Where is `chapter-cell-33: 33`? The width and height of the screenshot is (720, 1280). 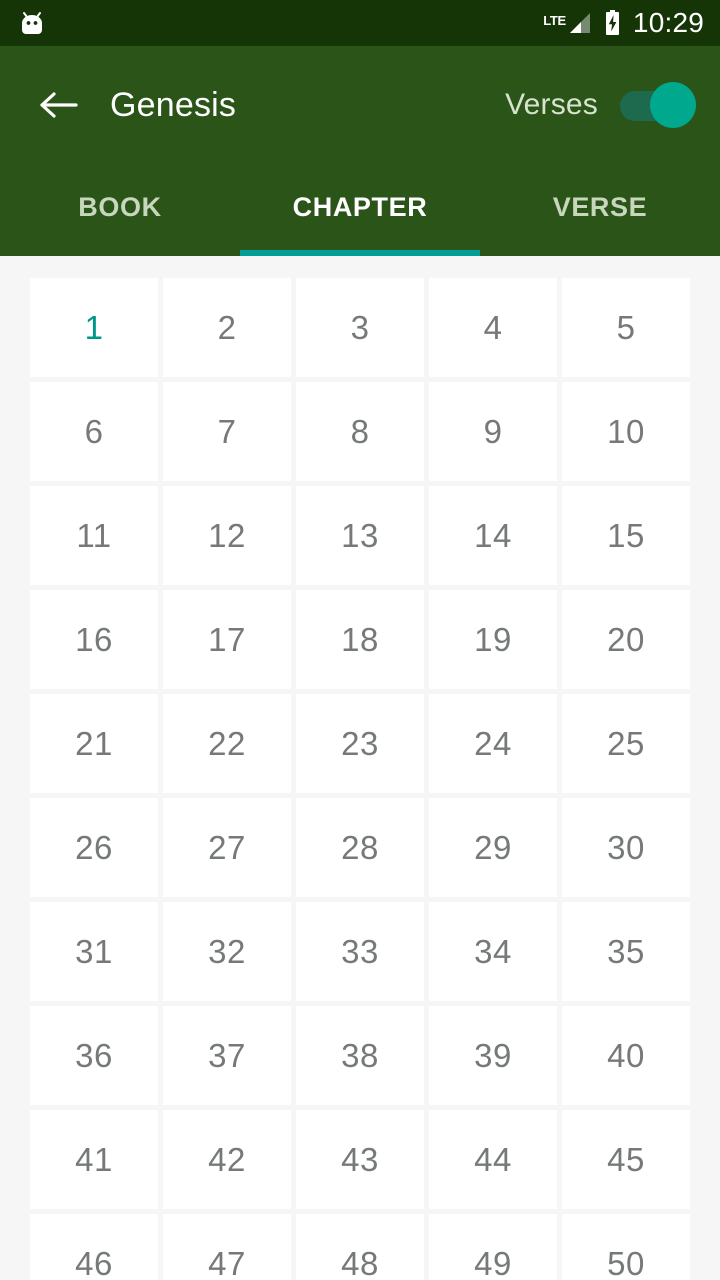
chapter-cell-33: 33 is located at coordinates (360, 951).